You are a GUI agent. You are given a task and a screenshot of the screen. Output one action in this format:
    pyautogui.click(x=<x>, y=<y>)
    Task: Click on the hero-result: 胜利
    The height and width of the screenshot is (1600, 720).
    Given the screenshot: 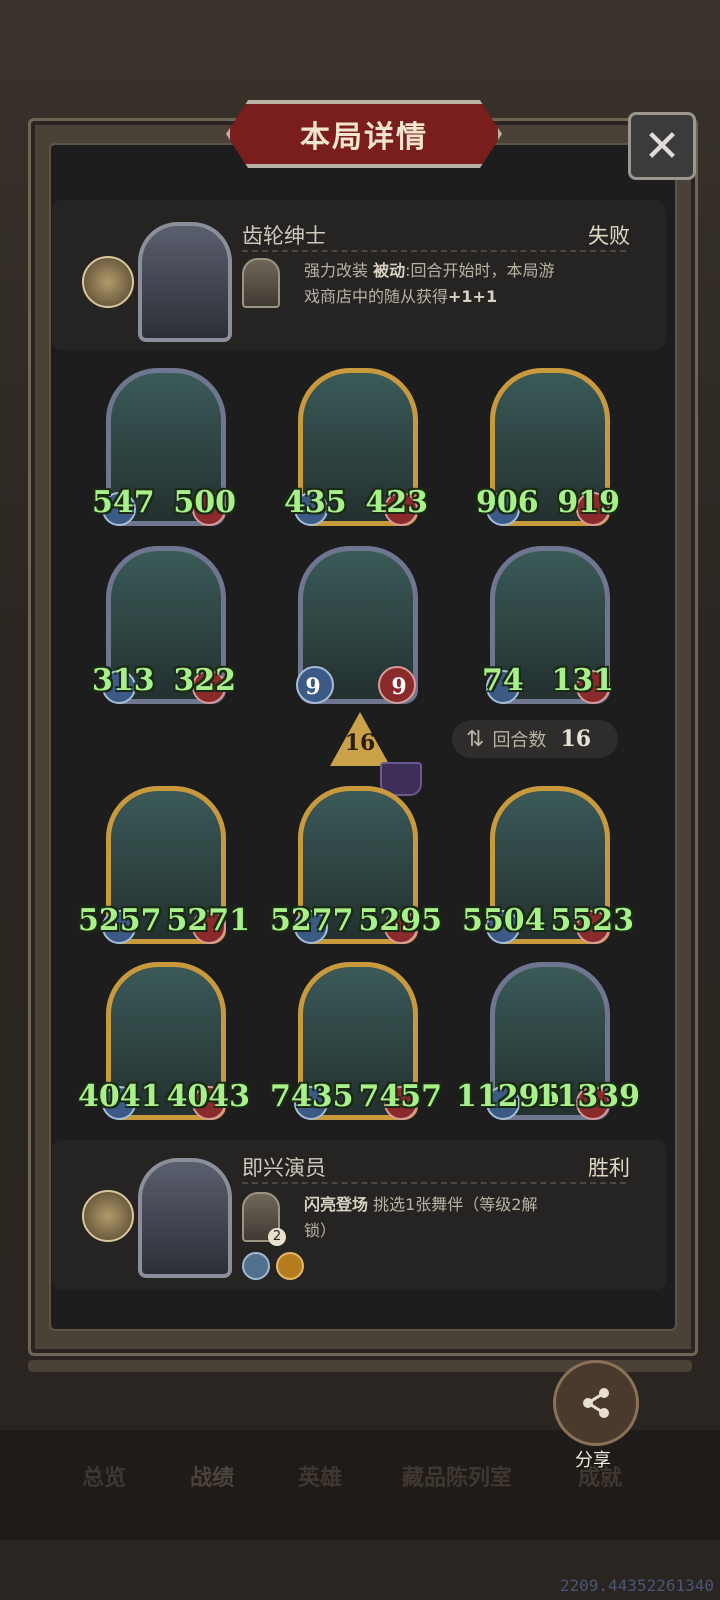 What is the action you would take?
    pyautogui.click(x=609, y=1168)
    